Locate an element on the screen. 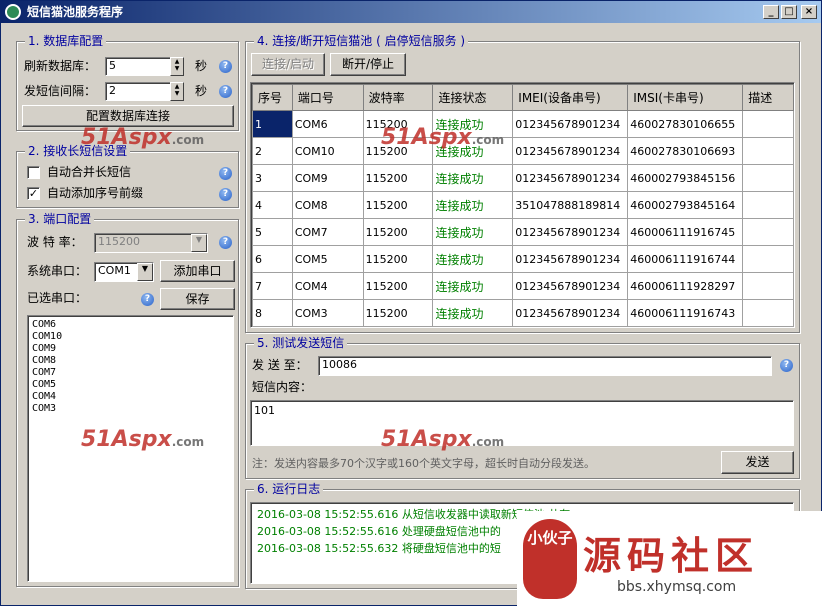 The image size is (822, 606). list-item: COM4 is located at coordinates (130, 397).